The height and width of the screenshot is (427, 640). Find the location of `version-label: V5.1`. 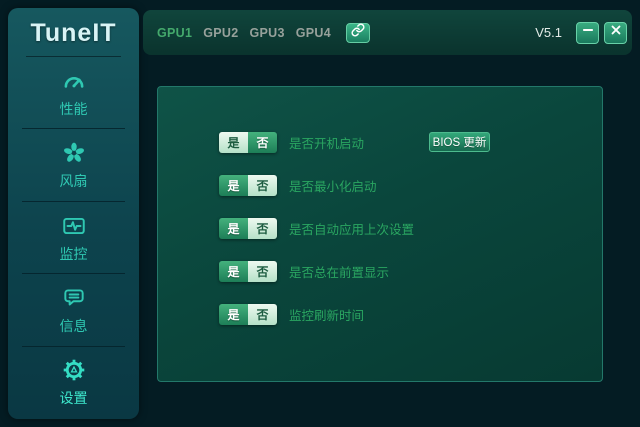

version-label: V5.1 is located at coordinates (548, 32).